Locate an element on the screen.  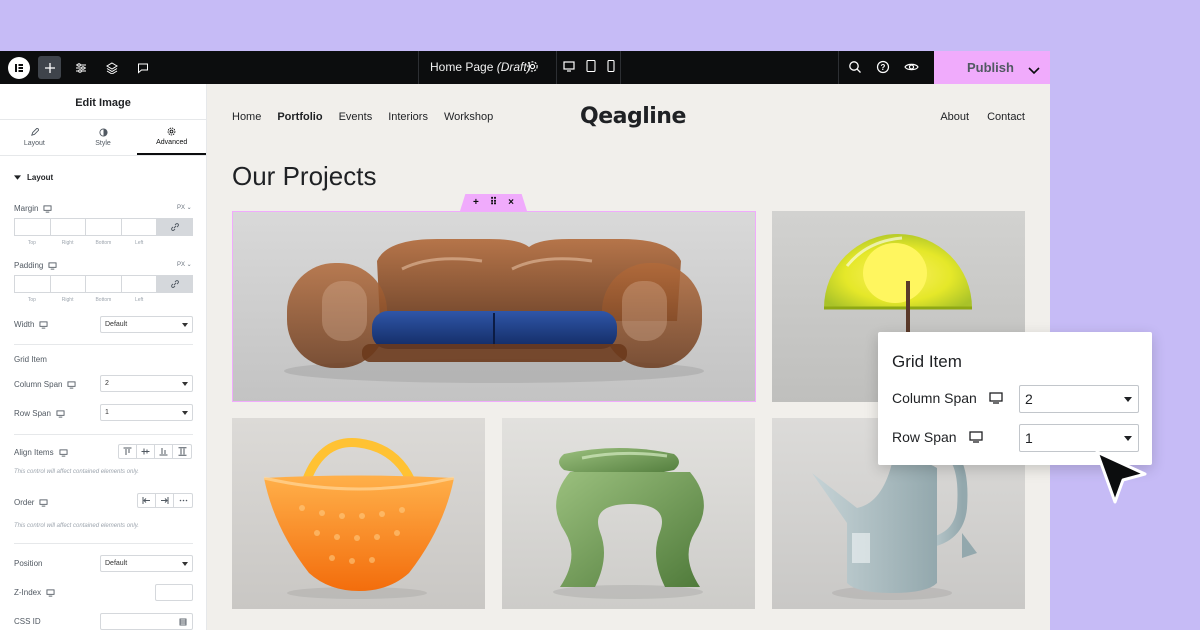
tab-style: Style is located at coordinates (103, 137).